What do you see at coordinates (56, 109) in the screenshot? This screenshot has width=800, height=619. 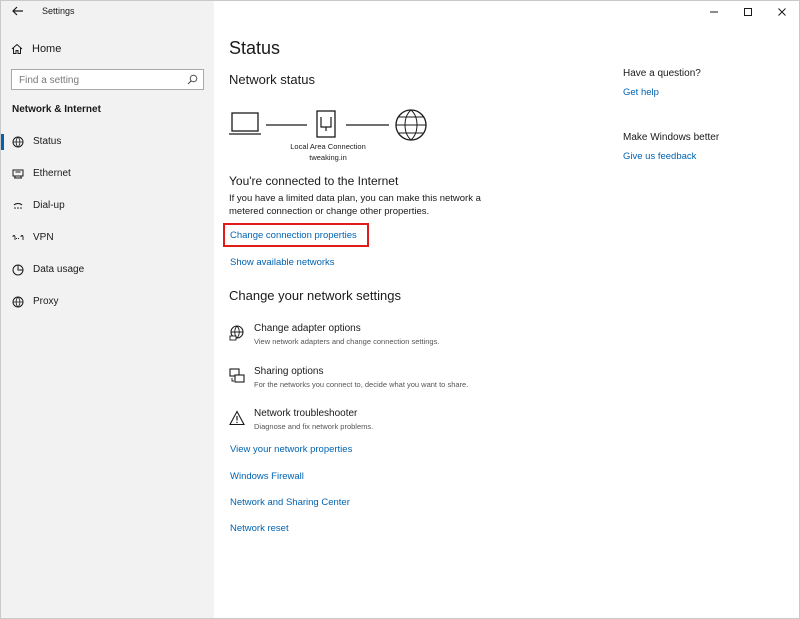 I see `section-label: Network & Internet` at bounding box center [56, 109].